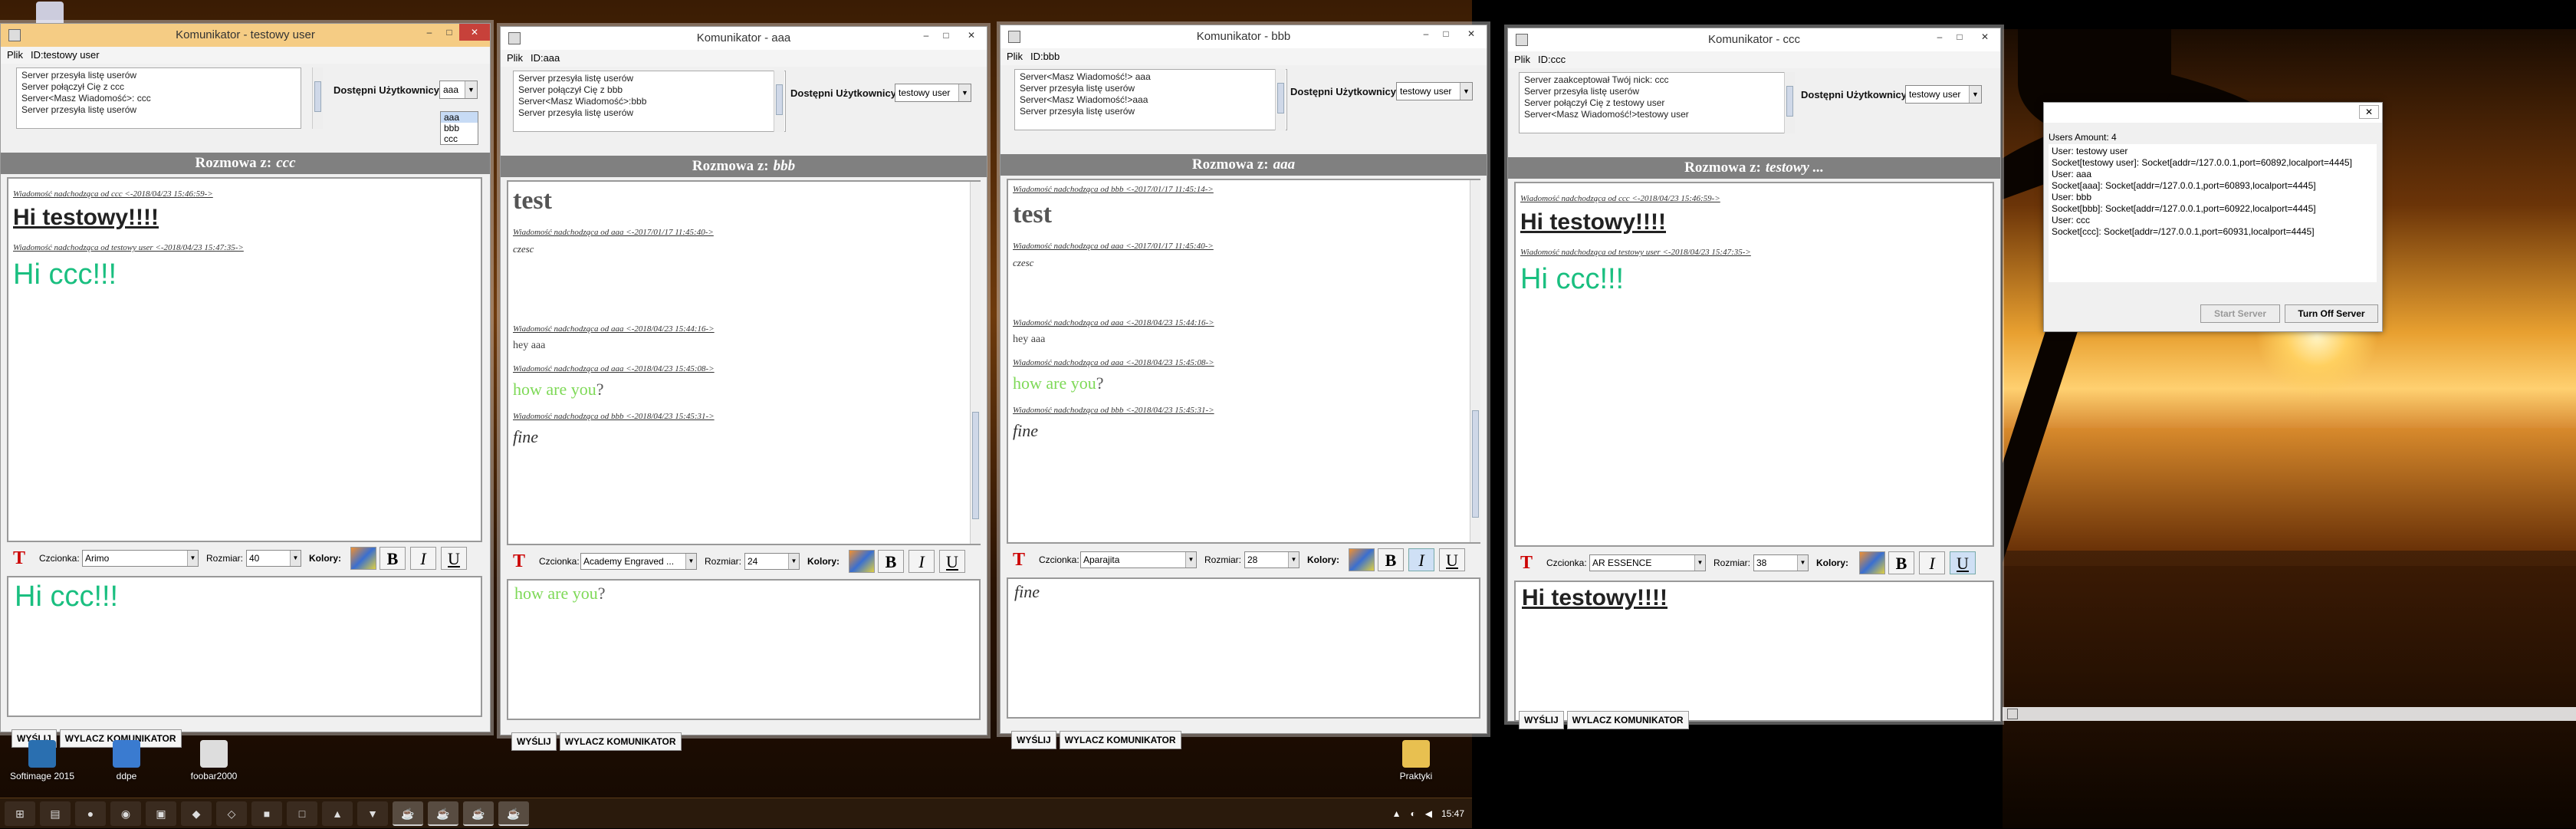 Image resolution: width=2576 pixels, height=829 pixels. Describe the element at coordinates (232, 813) in the screenshot. I see `app-icon: ◇` at that location.